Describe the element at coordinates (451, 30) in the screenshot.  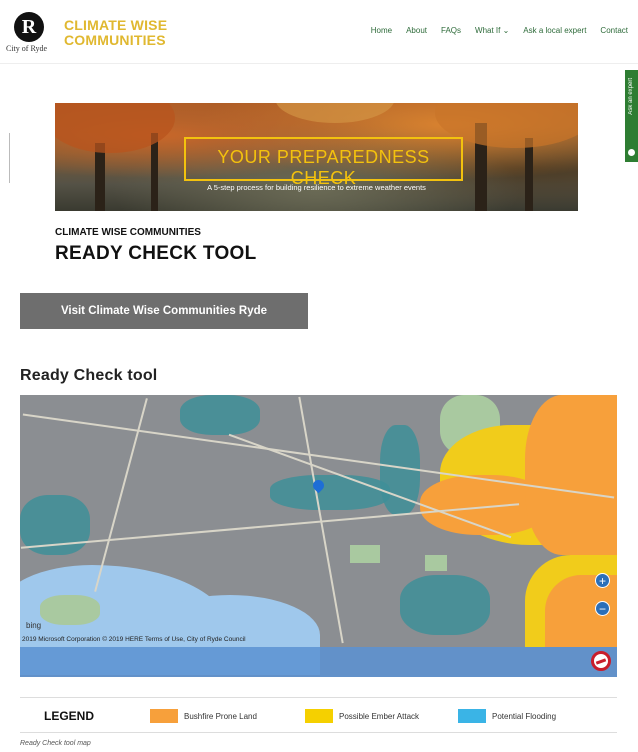
I see `nav-faqs: FAQs` at that location.